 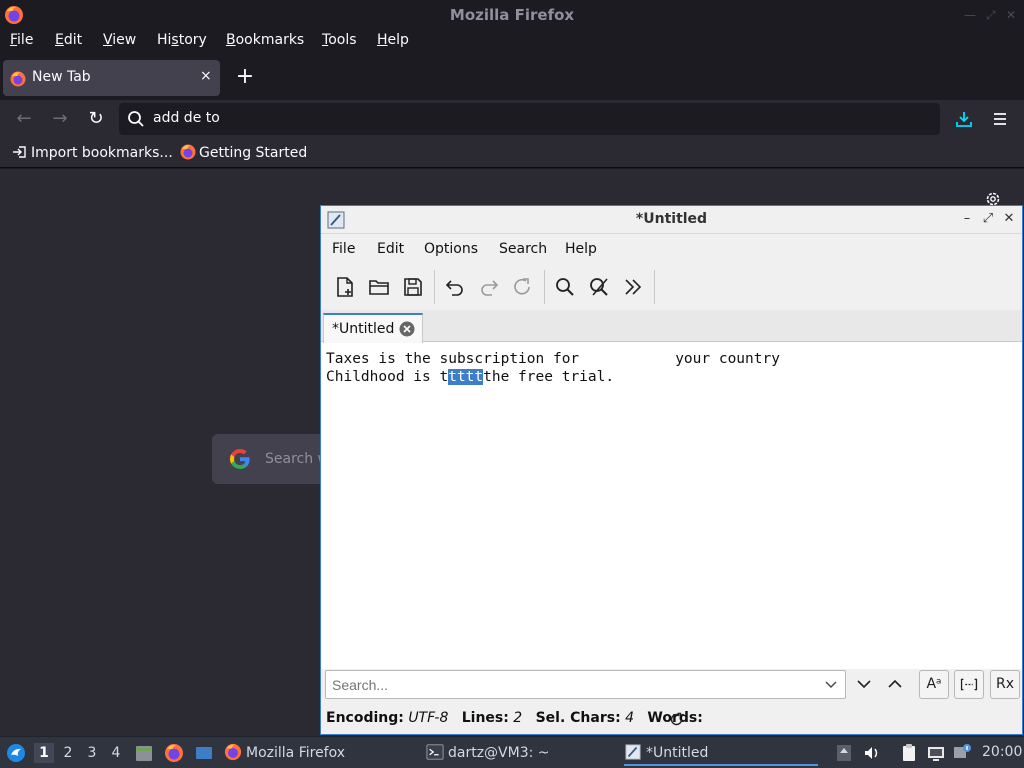 I want to click on workspace-4: 4, so click(x=116, y=753).